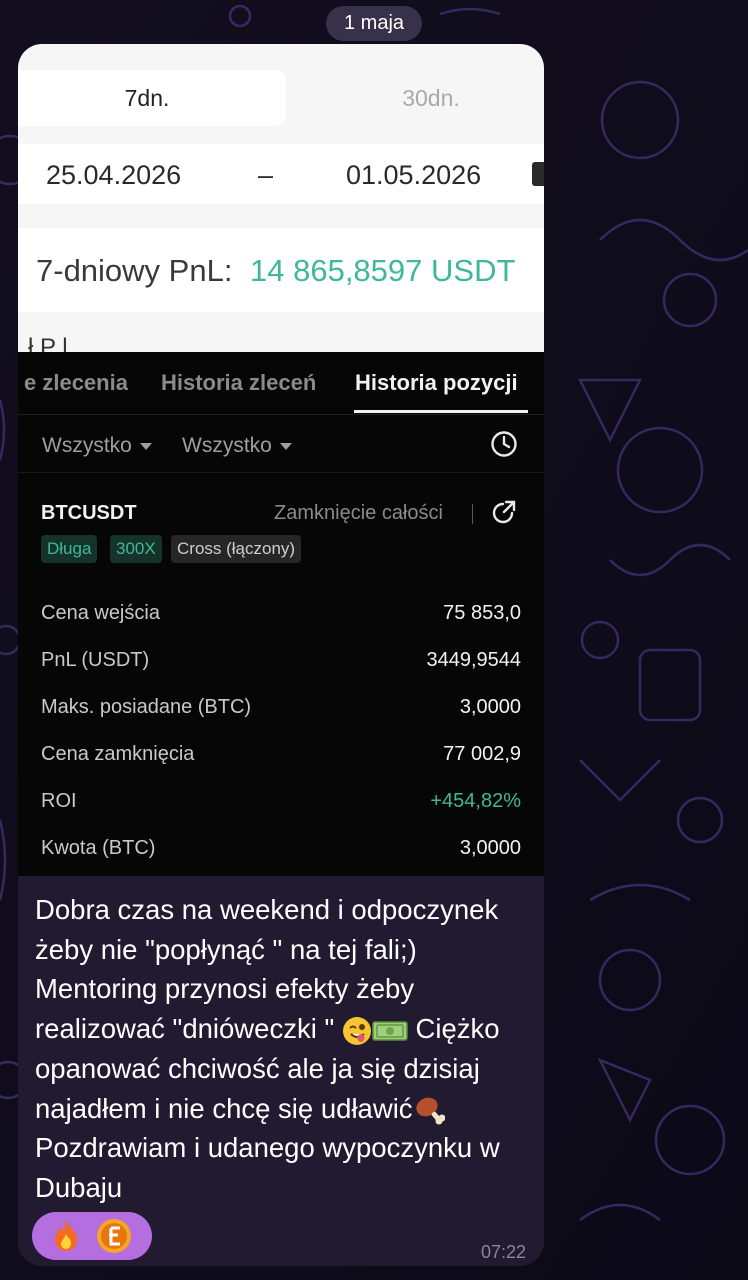  I want to click on tab-position-history: Historia pozycji, so click(436, 382).